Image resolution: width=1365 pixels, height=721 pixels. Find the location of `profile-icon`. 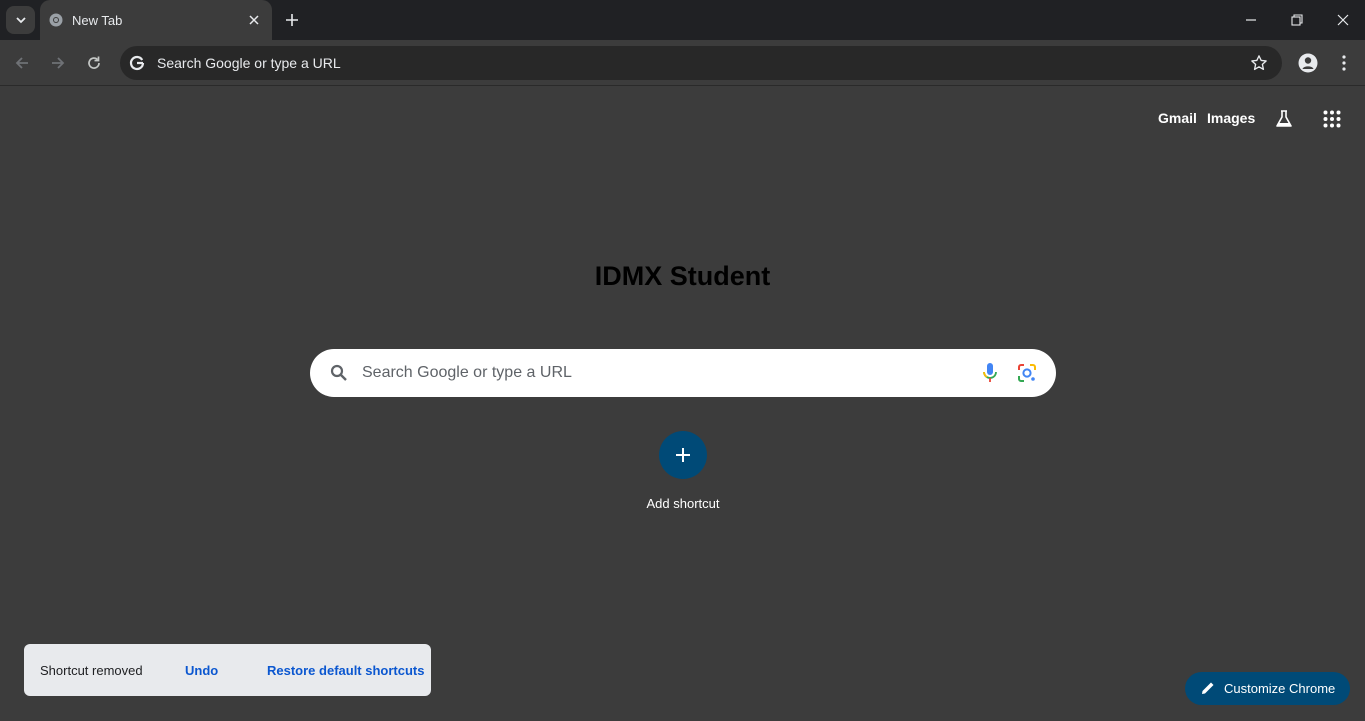

profile-icon is located at coordinates (1308, 63).